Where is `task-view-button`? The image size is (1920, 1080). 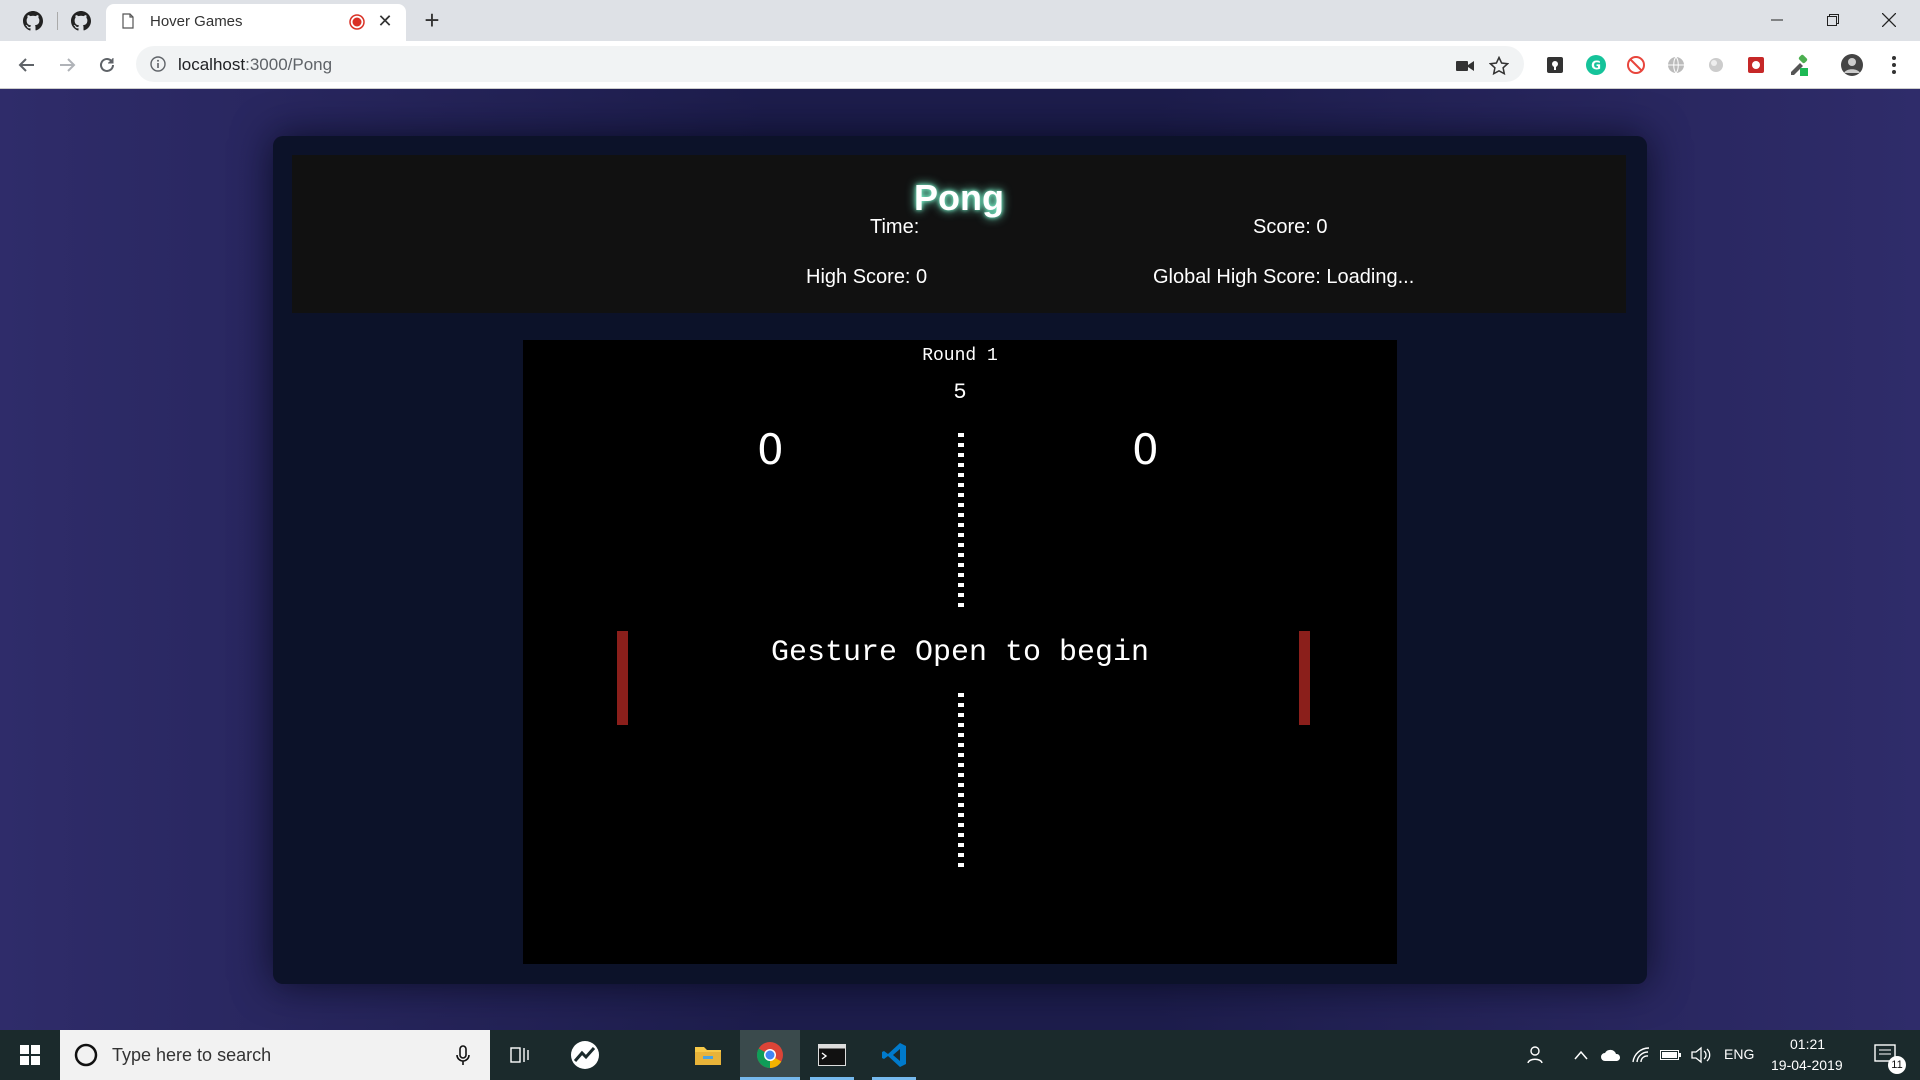
task-view-button is located at coordinates (520, 1055).